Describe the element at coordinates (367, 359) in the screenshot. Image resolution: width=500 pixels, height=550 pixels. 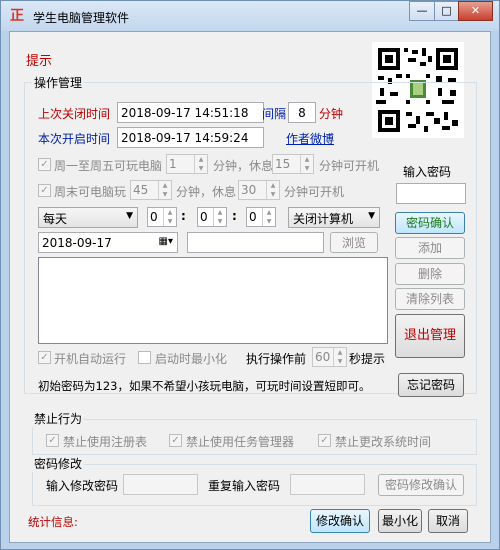
I see `seconds-hint-label: 秒提示` at that location.